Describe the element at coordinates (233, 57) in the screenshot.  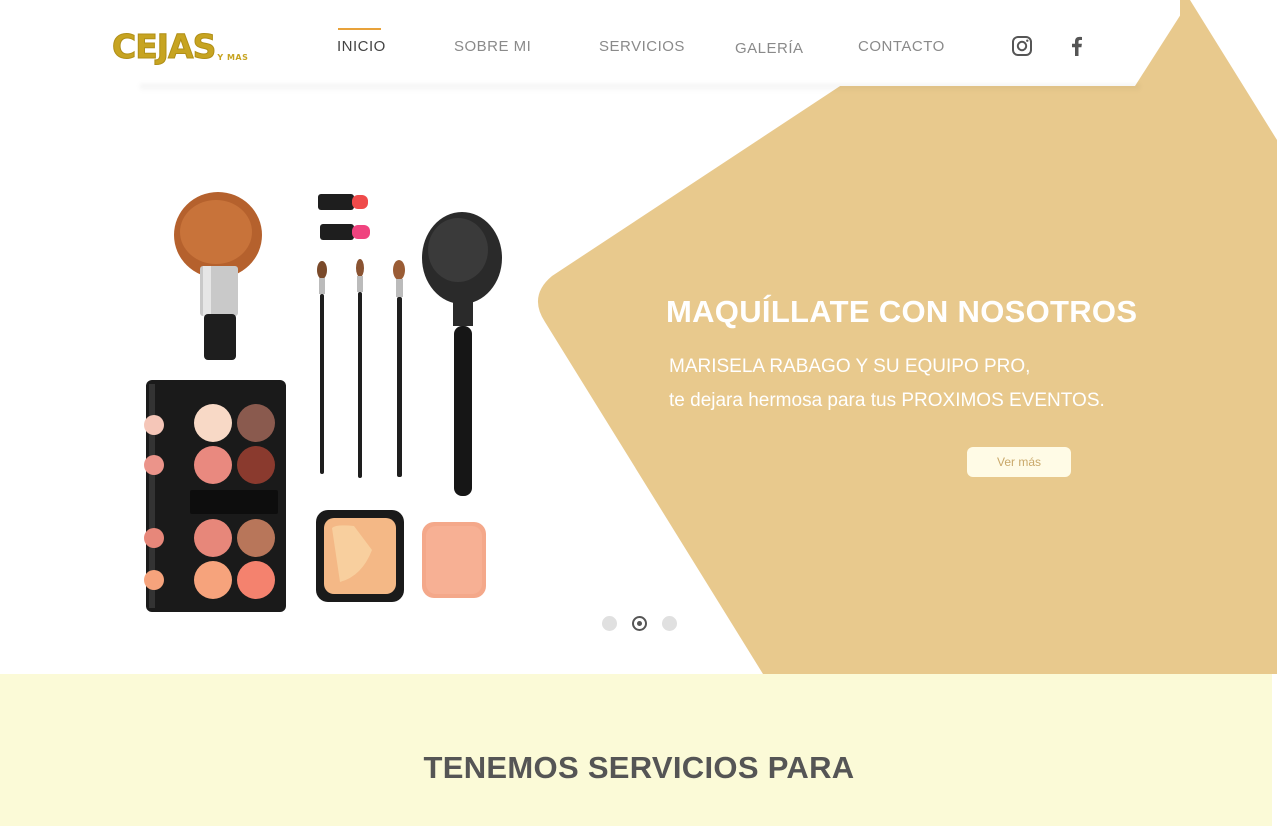
I see `logo-subtext: Y MAS` at that location.